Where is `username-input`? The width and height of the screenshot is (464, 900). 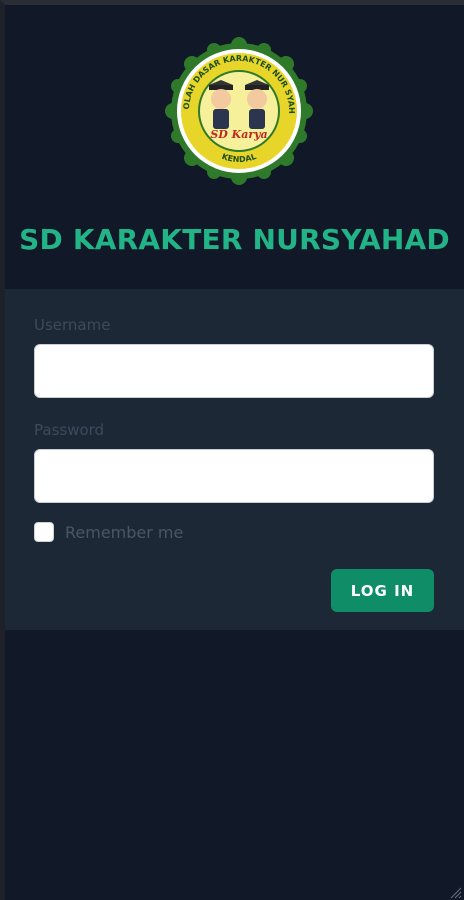 username-input is located at coordinates (234, 371).